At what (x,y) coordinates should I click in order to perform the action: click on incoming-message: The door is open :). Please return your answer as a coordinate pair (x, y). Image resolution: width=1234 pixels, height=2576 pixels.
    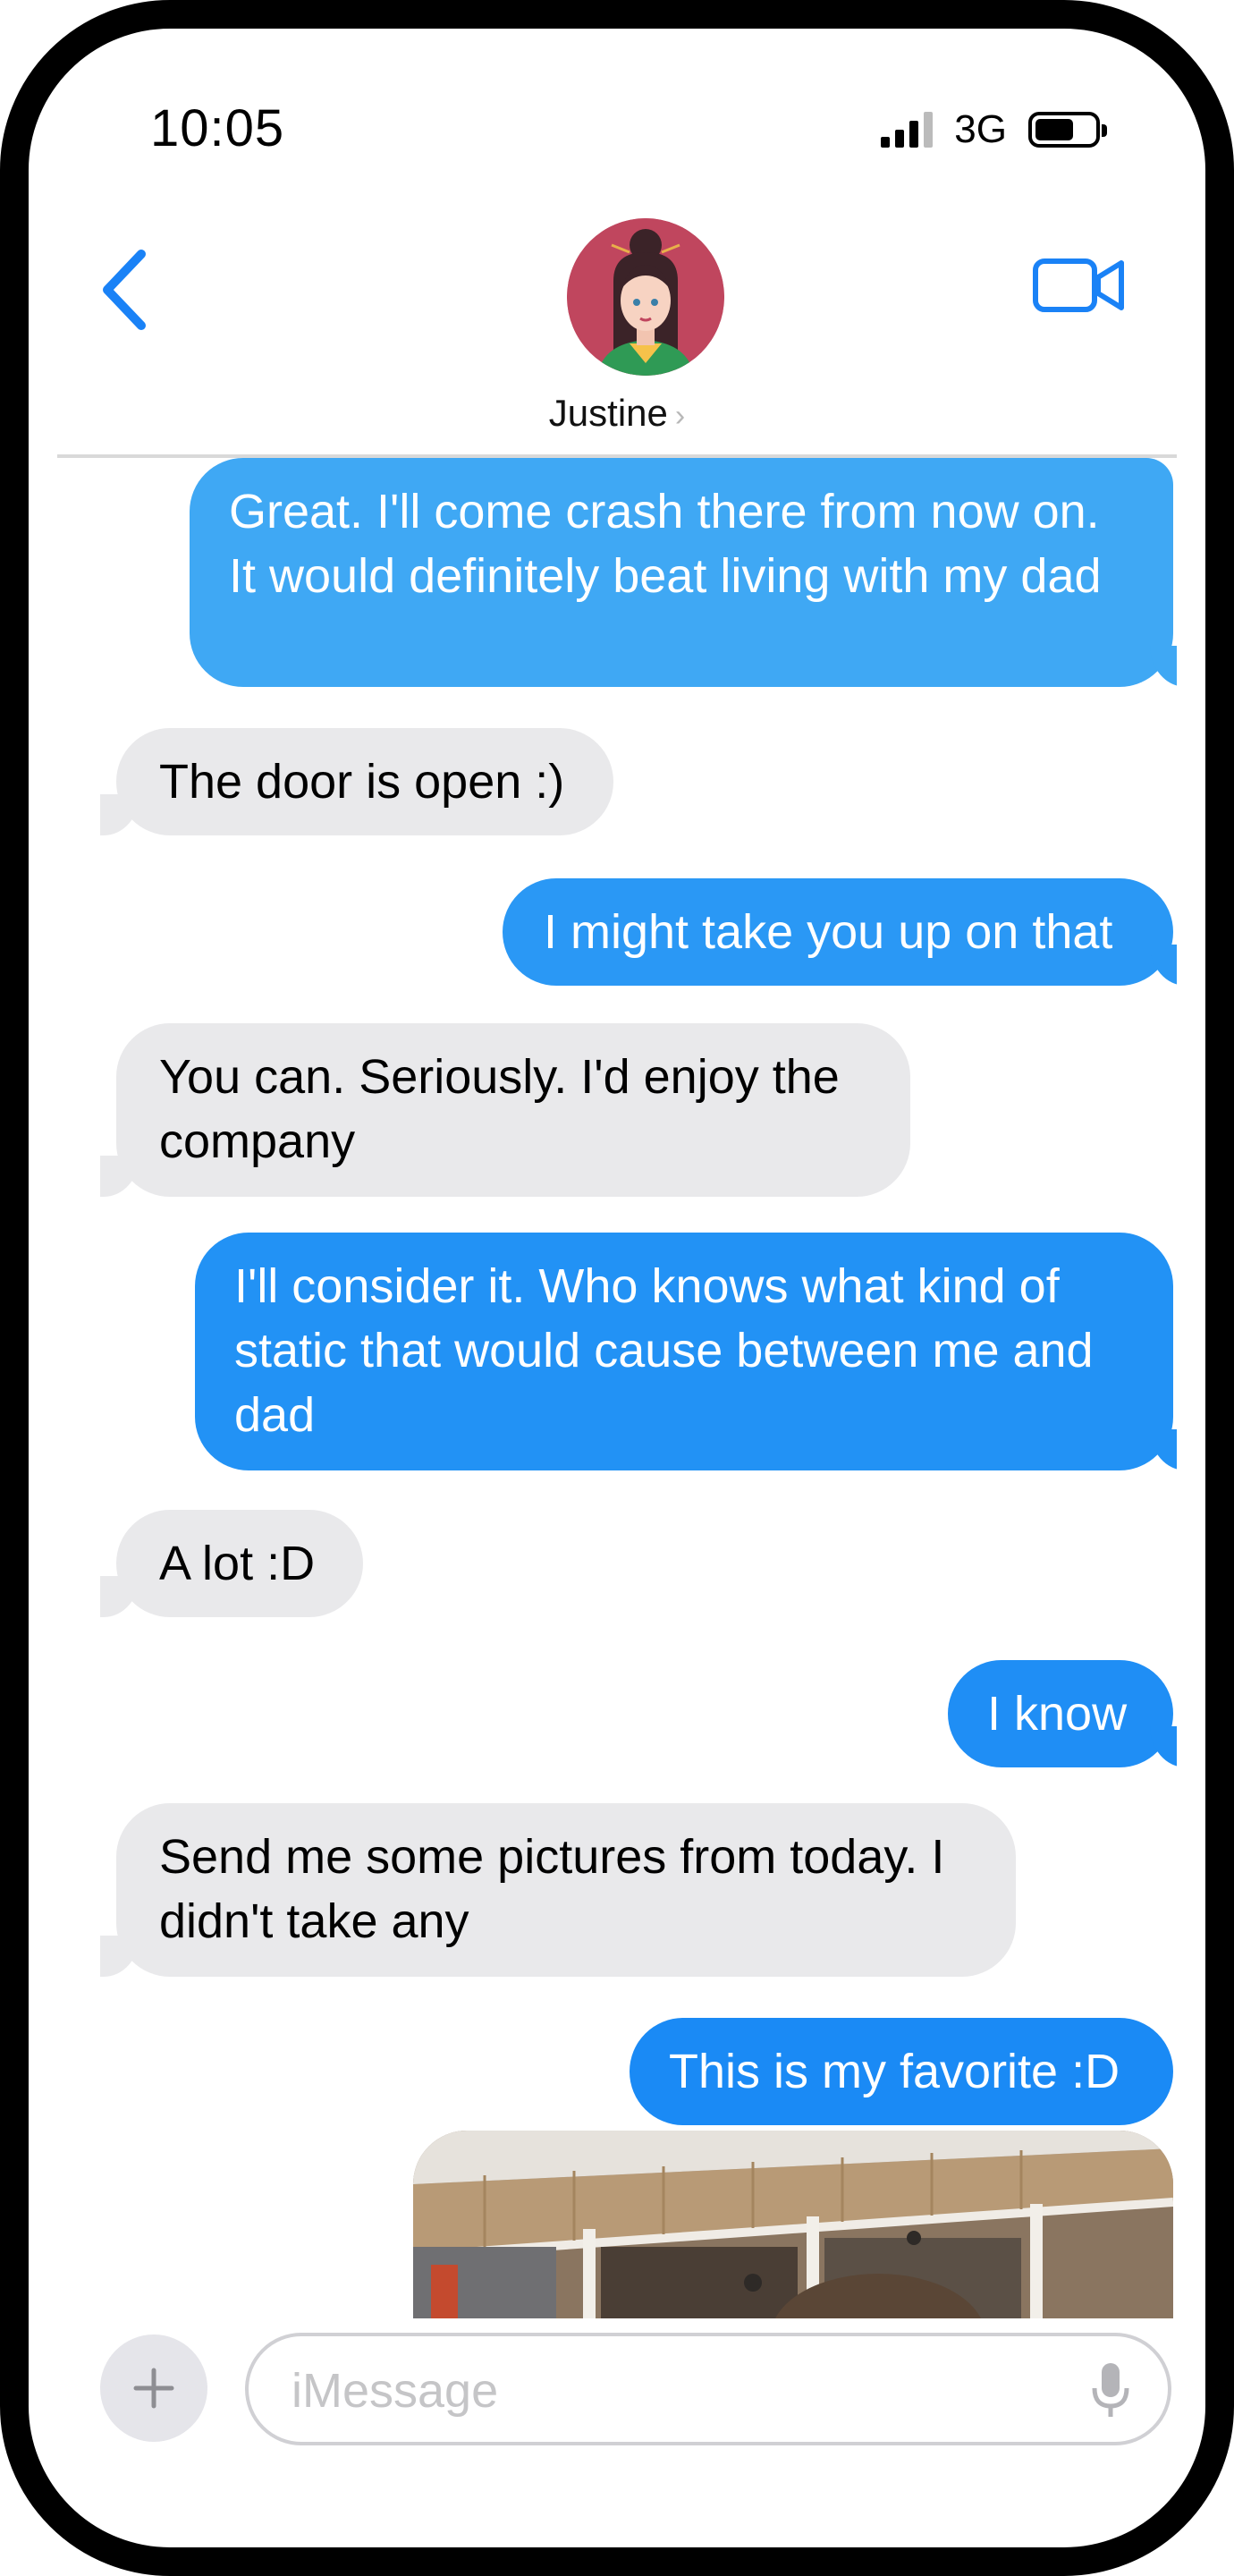
    Looking at the image, I should click on (356, 781).